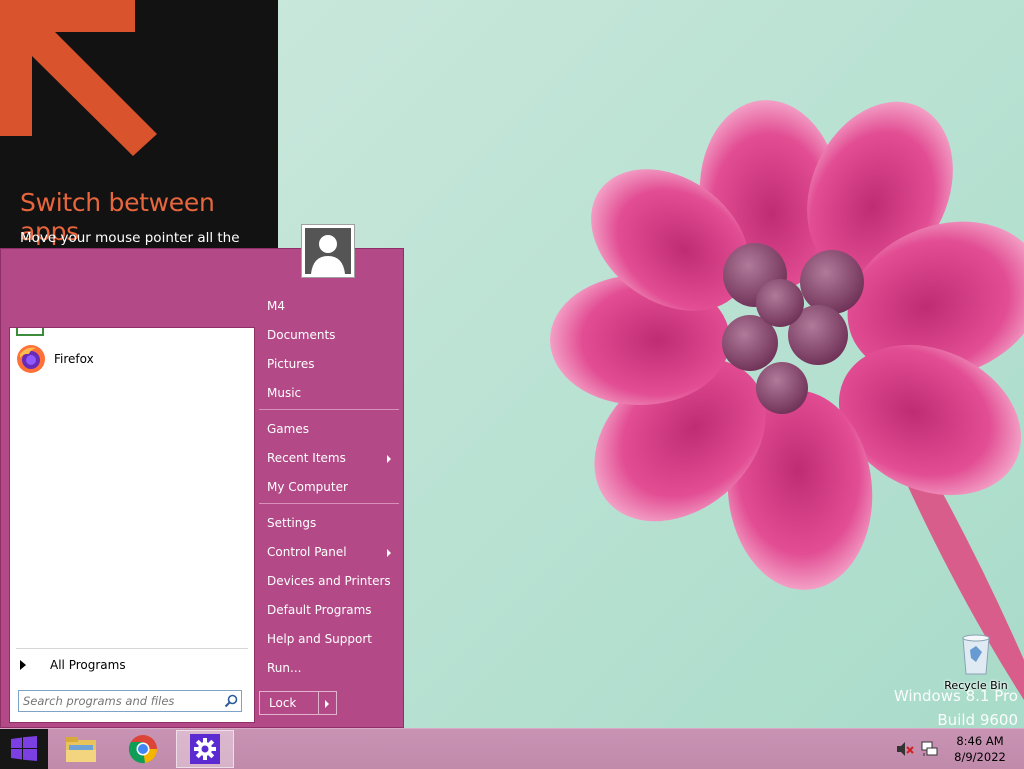  What do you see at coordinates (132, 525) in the screenshot?
I see `programs-pane: Firefox All Programs` at bounding box center [132, 525].